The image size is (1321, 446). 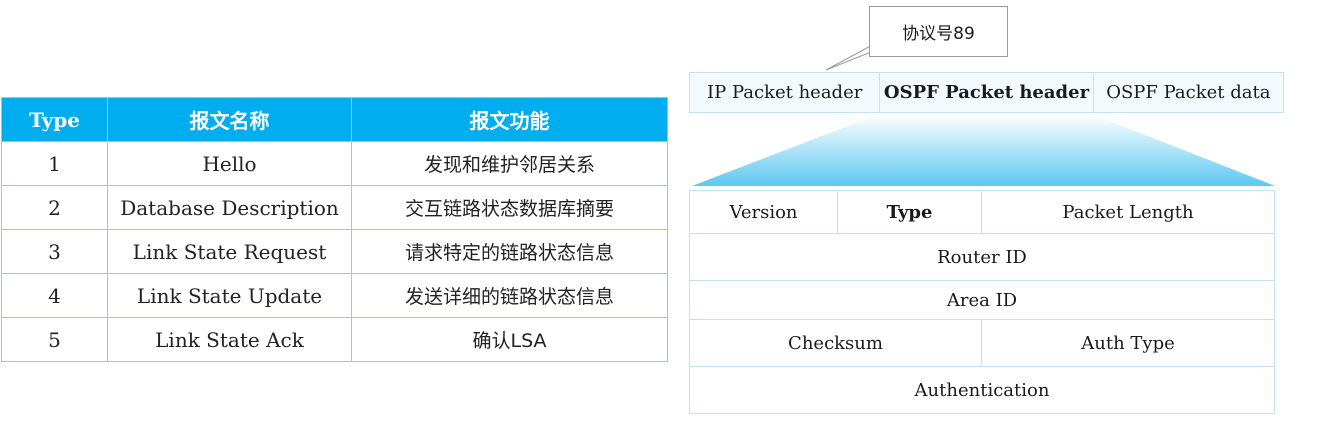 I want to click on ospf-packet-header-segment: OSPF Packet header, so click(x=987, y=92).